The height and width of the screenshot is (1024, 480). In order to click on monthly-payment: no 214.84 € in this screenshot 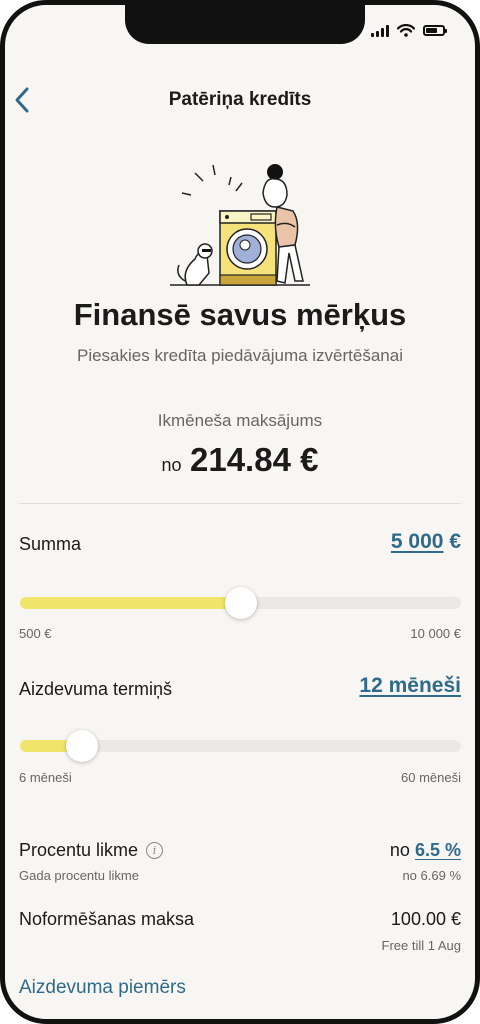, I will do `click(240, 460)`.